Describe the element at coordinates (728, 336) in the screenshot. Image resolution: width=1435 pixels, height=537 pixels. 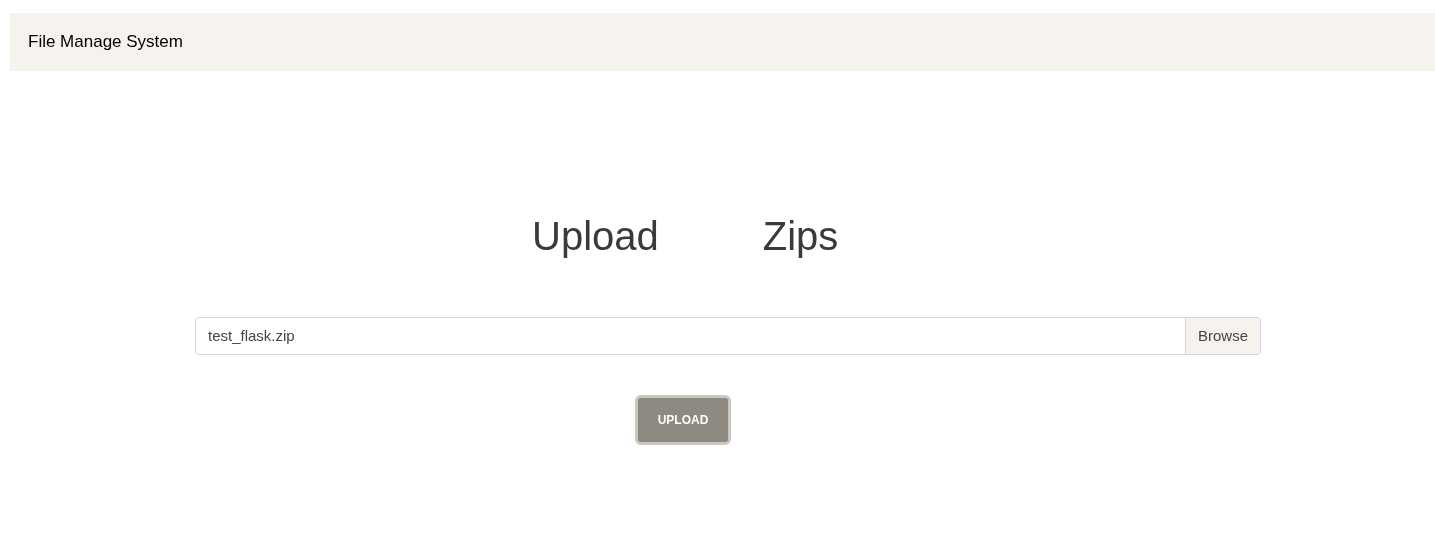
I see `file-input: test_flask.zip Browse` at that location.